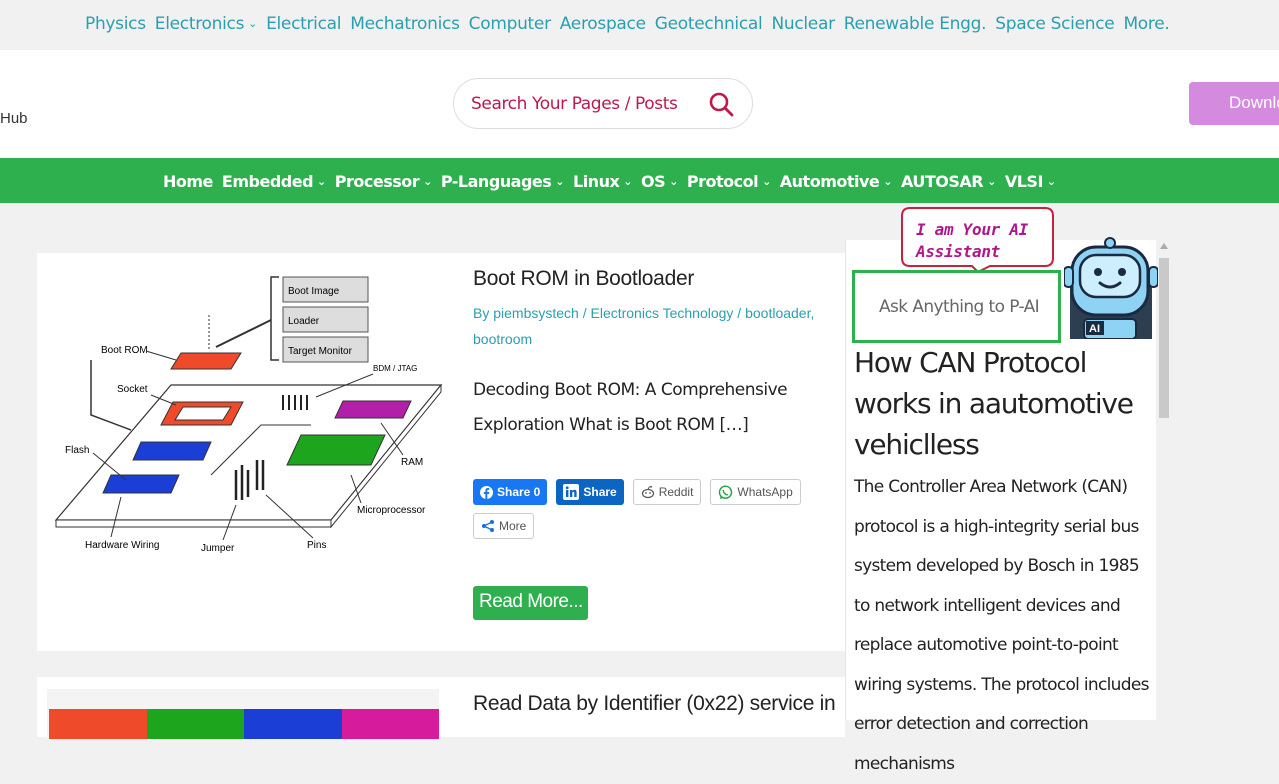 This screenshot has height=784, width=1279. I want to click on linkedin-share-label: Share, so click(600, 492).